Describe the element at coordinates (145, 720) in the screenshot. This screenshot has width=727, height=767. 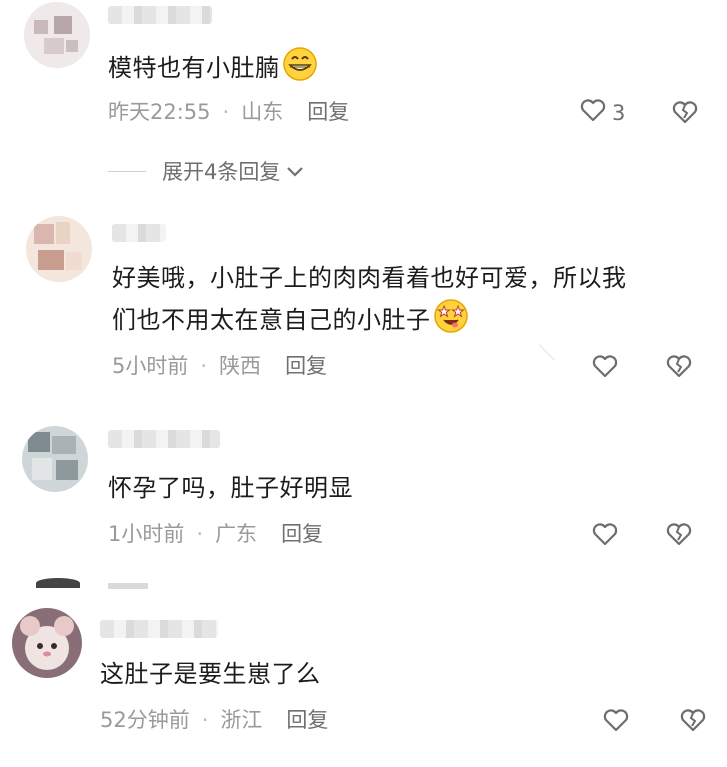
I see `comment-time: 52分钟前` at that location.